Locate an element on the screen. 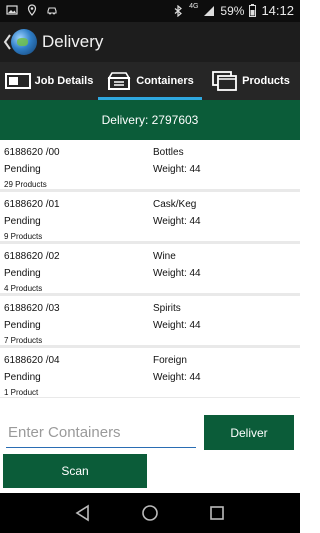 The image size is (320, 533). container-code: 6188620 /00 is located at coordinates (32, 152).